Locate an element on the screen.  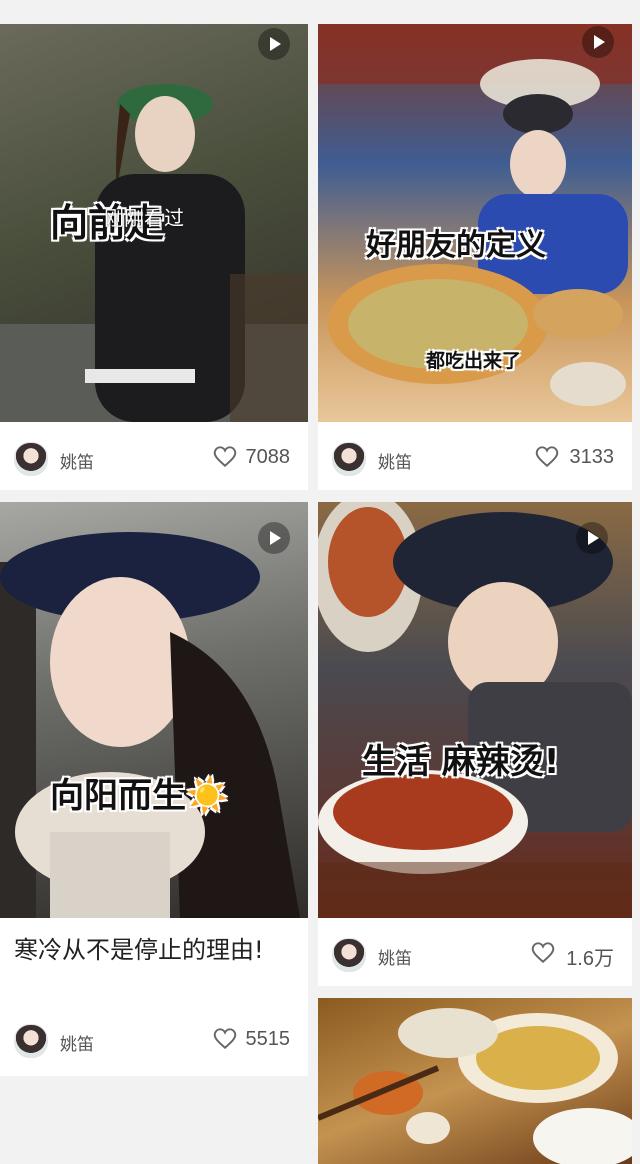
card-meta: 姚笛 7088 is located at coordinates (154, 458).